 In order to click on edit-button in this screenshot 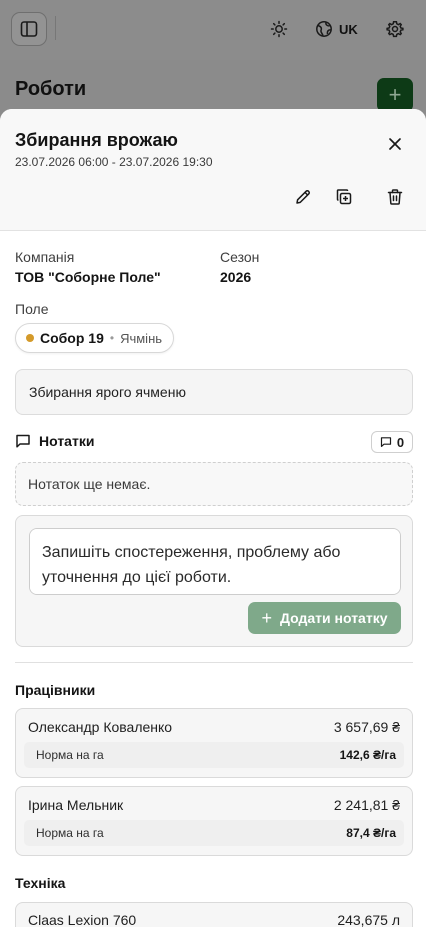, I will do `click(303, 197)`.